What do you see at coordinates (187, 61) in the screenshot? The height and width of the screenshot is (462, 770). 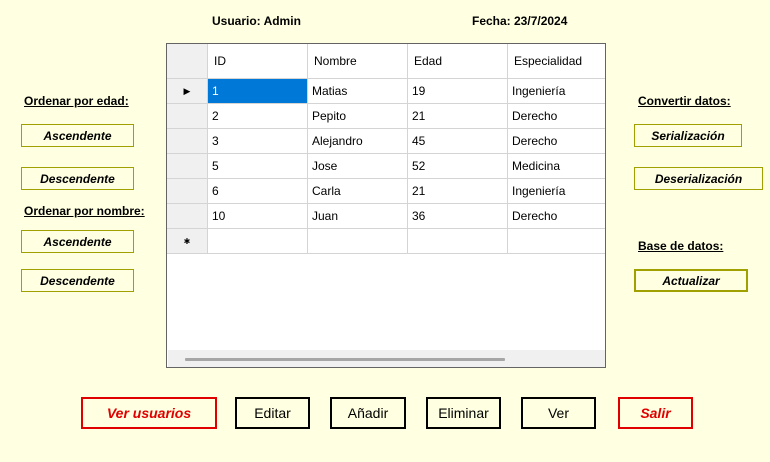 I see `grid-corner-header` at bounding box center [187, 61].